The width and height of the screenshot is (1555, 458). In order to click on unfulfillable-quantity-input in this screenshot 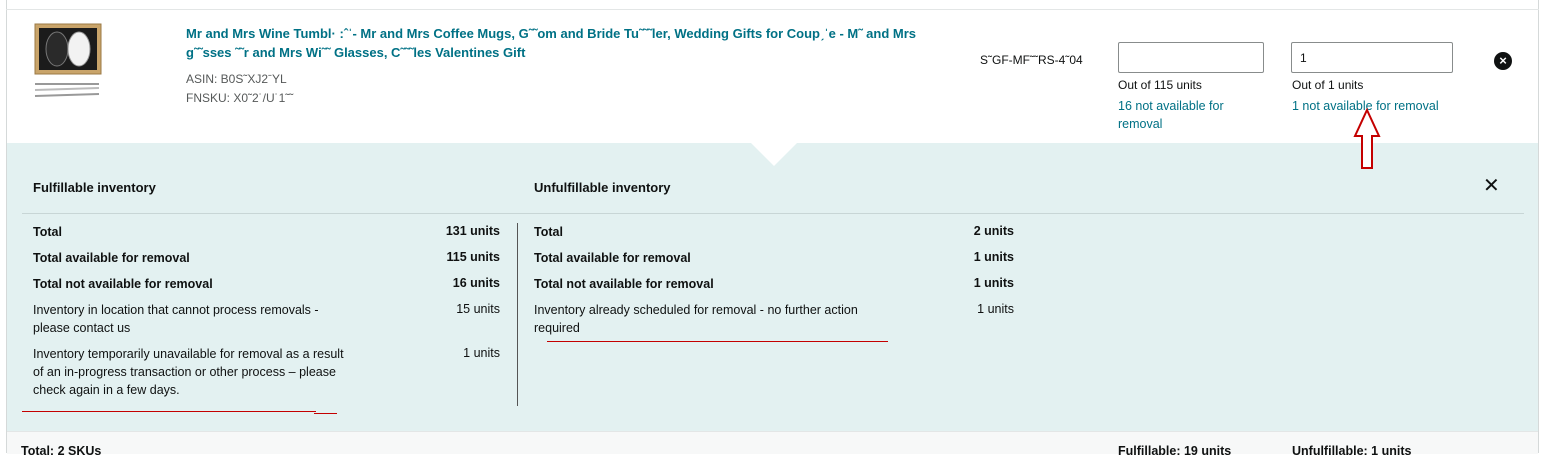, I will do `click(1372, 57)`.